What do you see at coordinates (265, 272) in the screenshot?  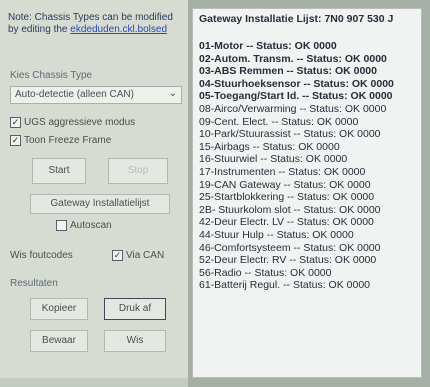 I see `list-item: 56-Radio -- Status: OK 0000` at bounding box center [265, 272].